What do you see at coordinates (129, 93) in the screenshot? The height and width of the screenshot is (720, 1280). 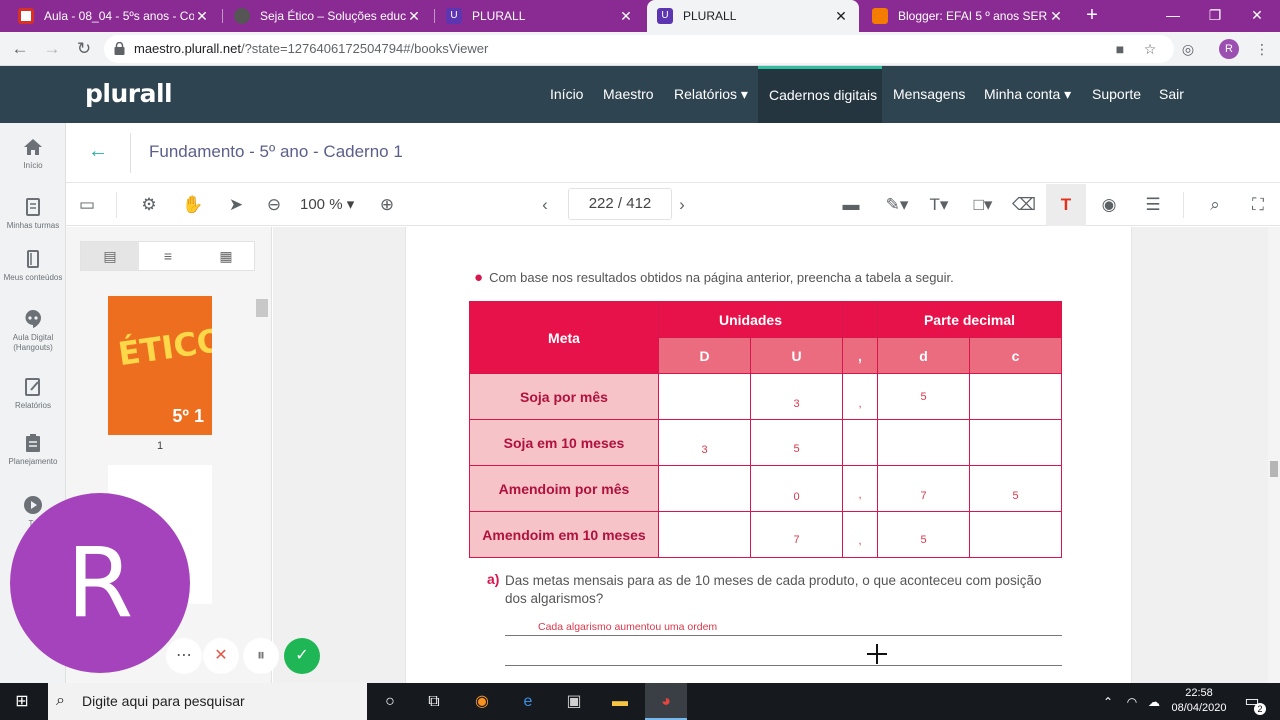 I see `plurall-logo: plurall` at bounding box center [129, 93].